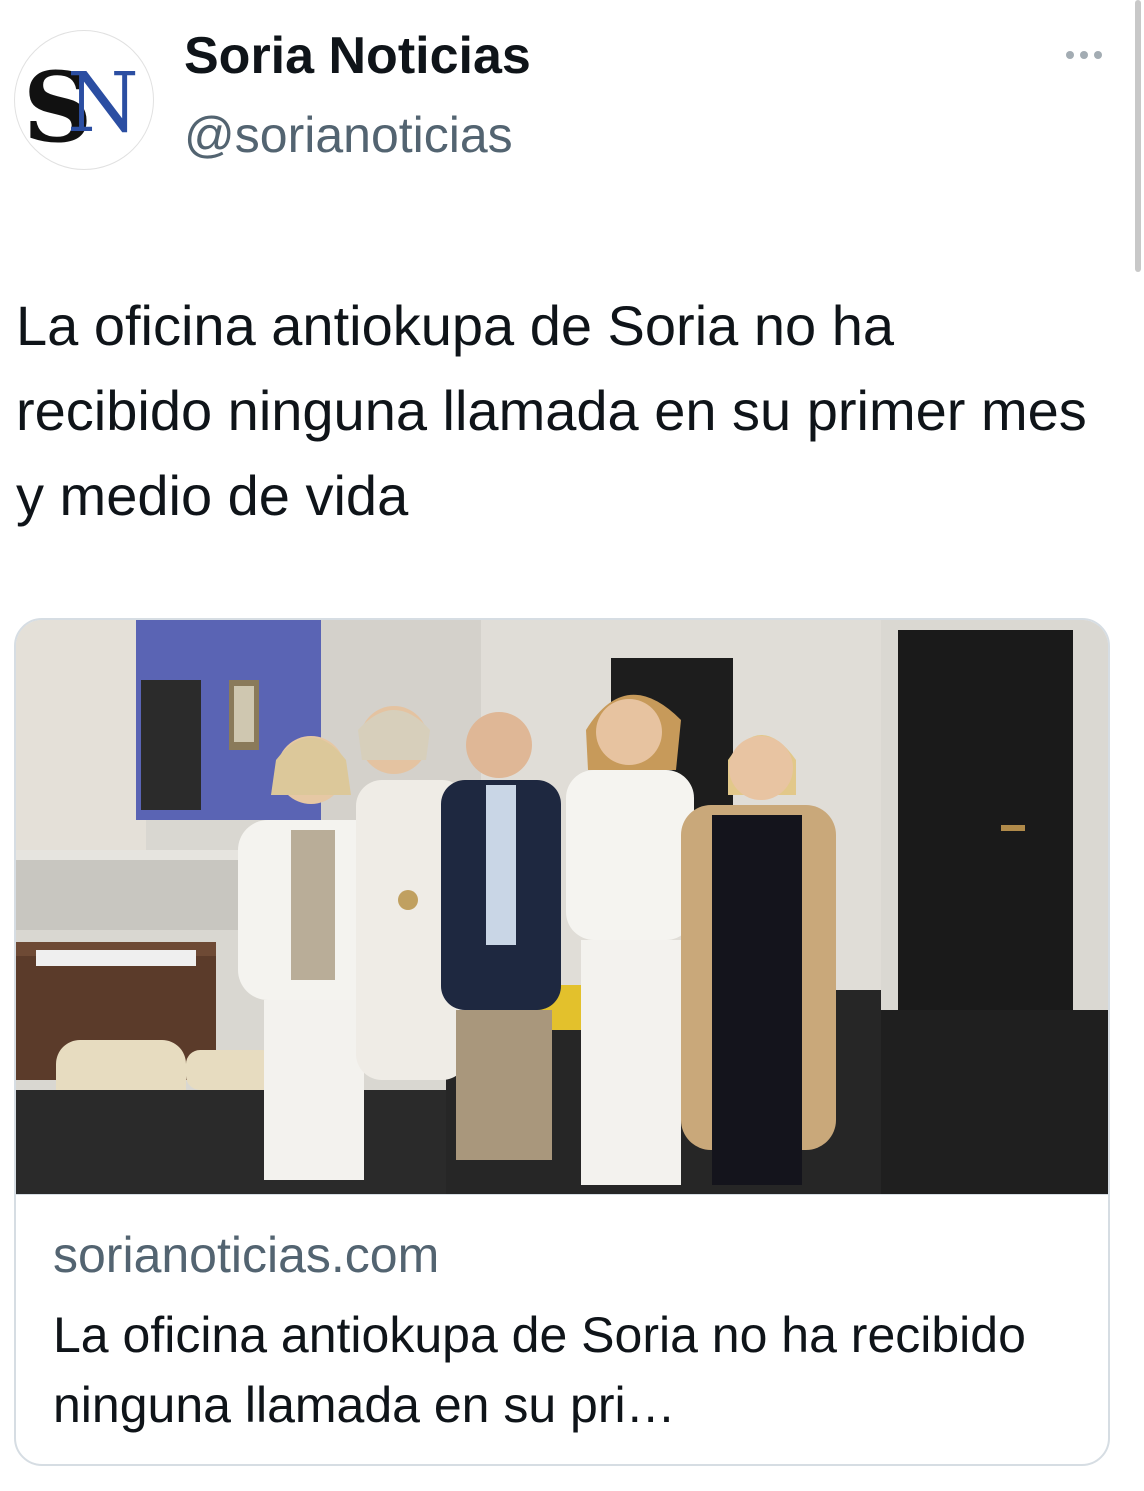 This screenshot has height=1491, width=1144. I want to click on more-options-button, so click(1084, 55).